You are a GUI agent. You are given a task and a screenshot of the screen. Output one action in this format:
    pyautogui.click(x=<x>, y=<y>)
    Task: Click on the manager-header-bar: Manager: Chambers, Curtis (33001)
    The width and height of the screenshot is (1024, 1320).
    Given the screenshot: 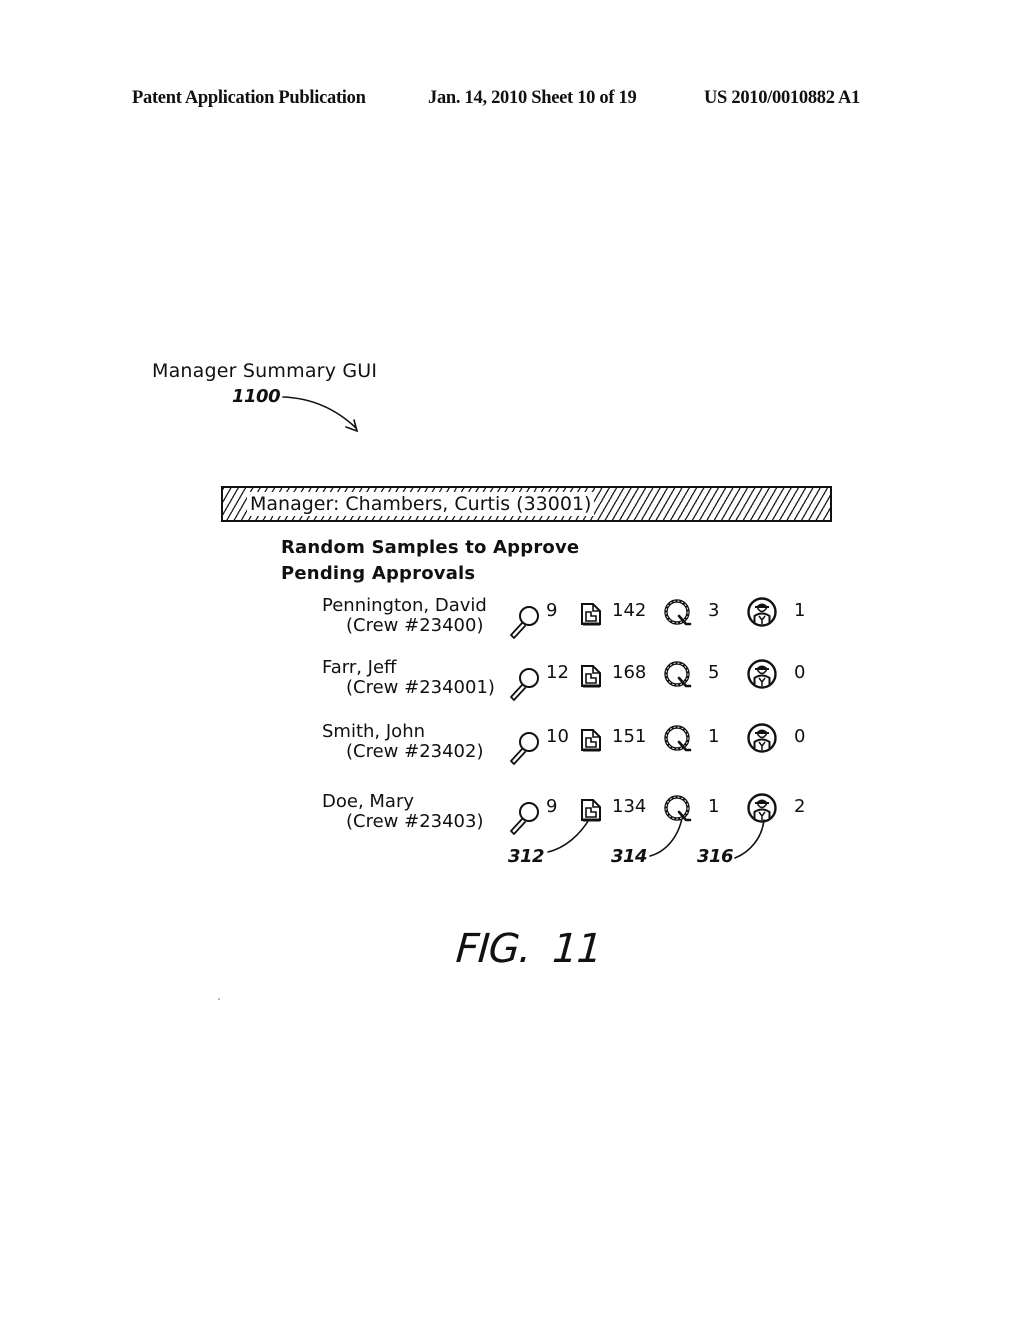 What is the action you would take?
    pyautogui.click(x=526, y=504)
    